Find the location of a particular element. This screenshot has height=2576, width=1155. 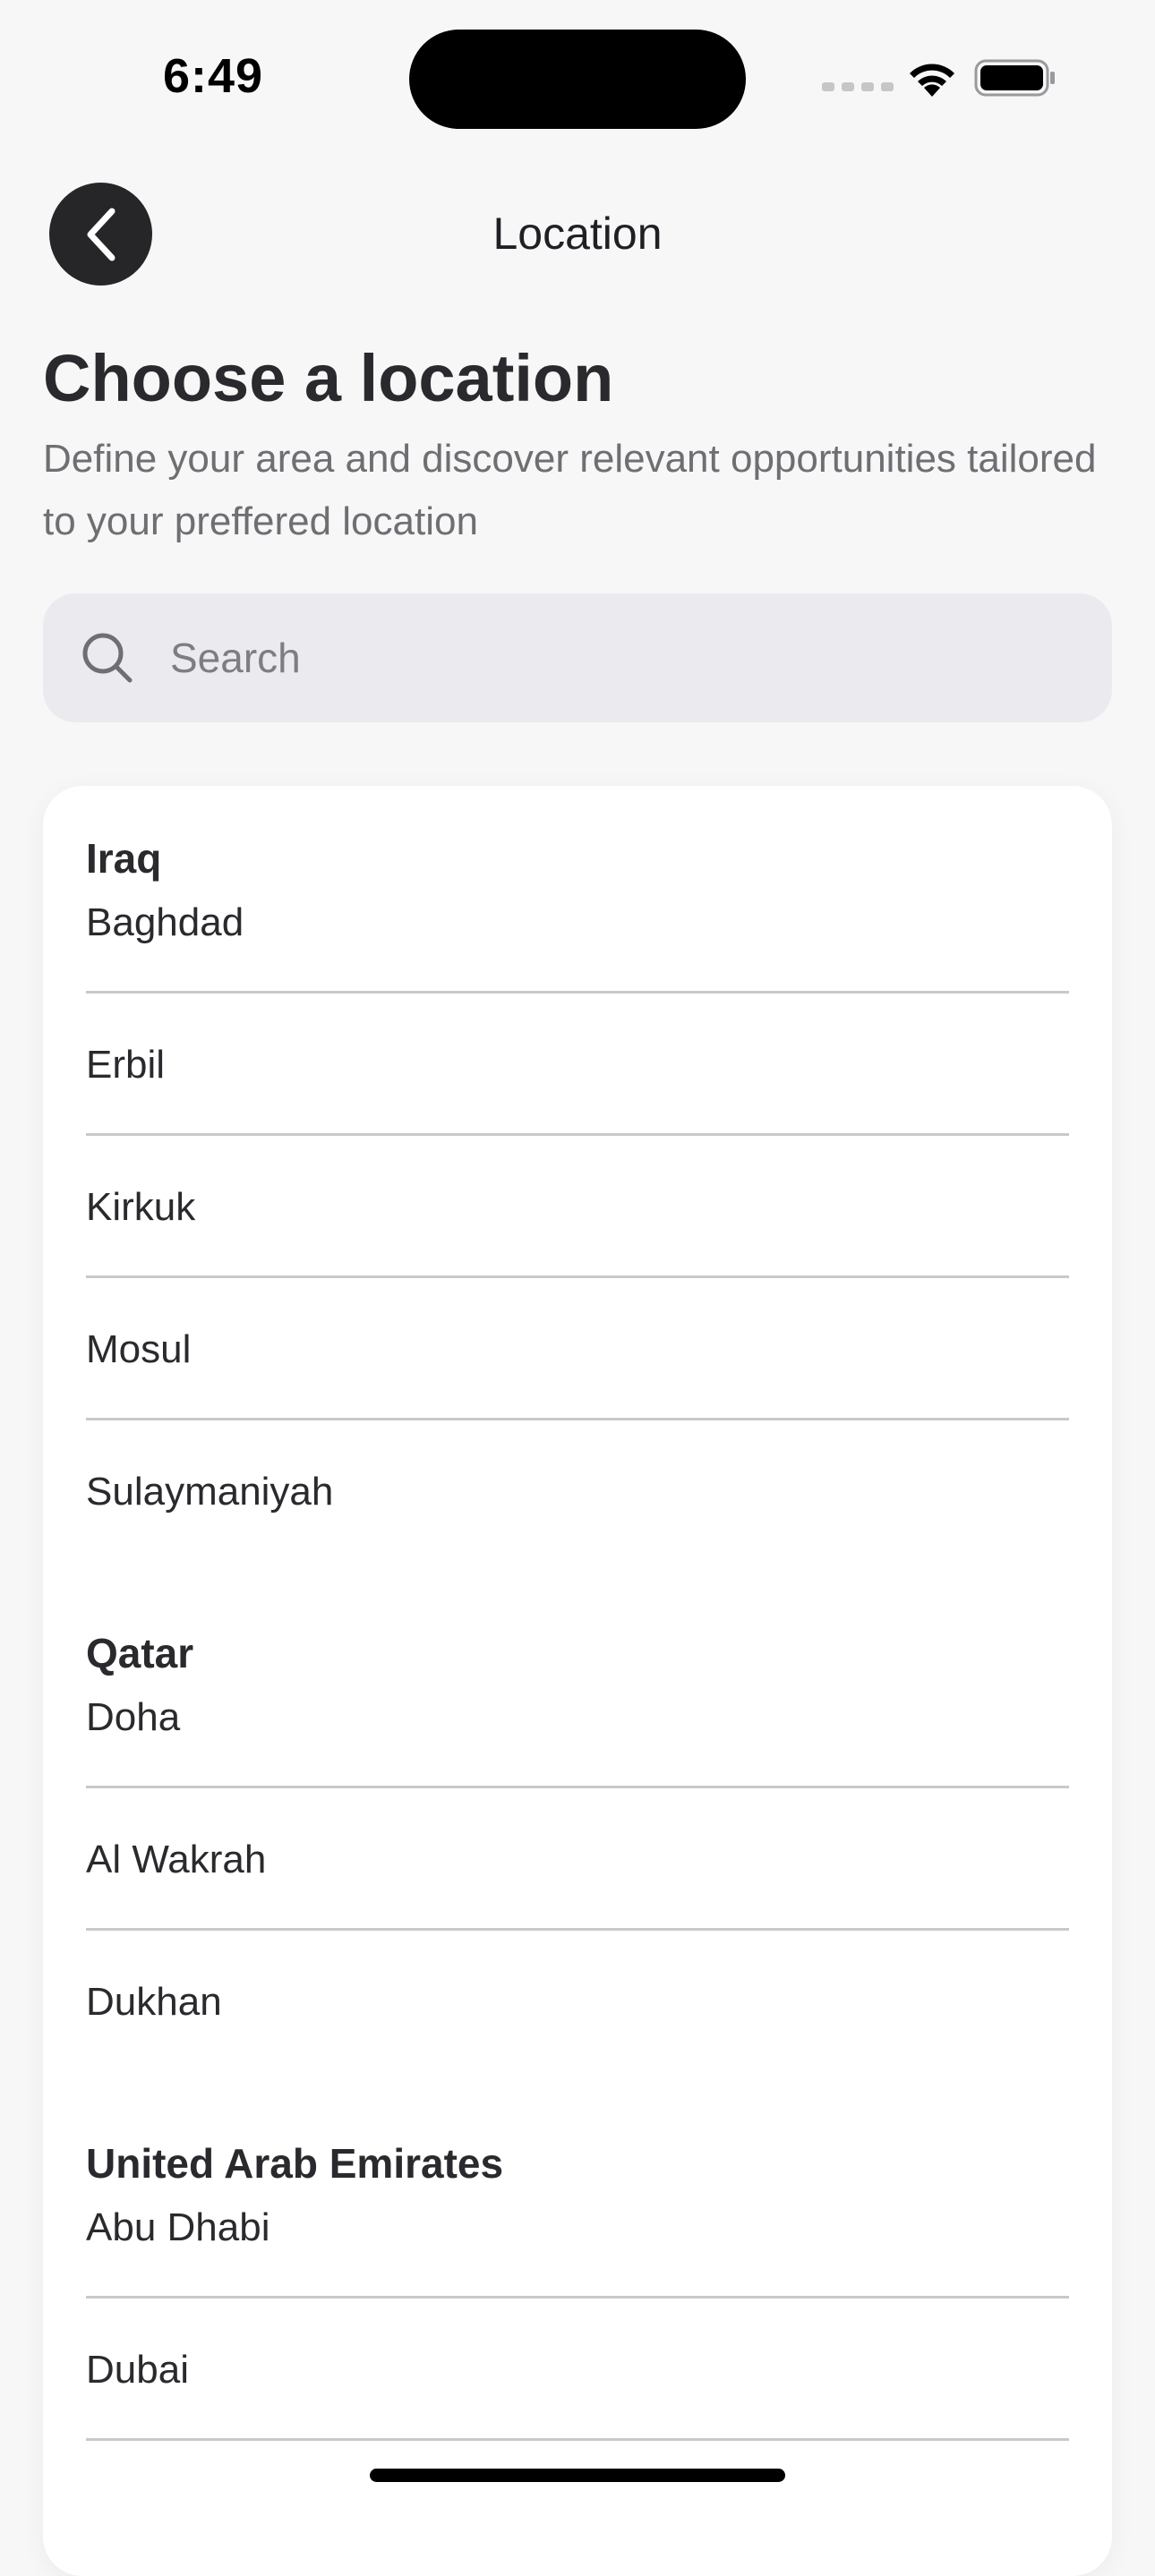

search-input is located at coordinates (626, 657).